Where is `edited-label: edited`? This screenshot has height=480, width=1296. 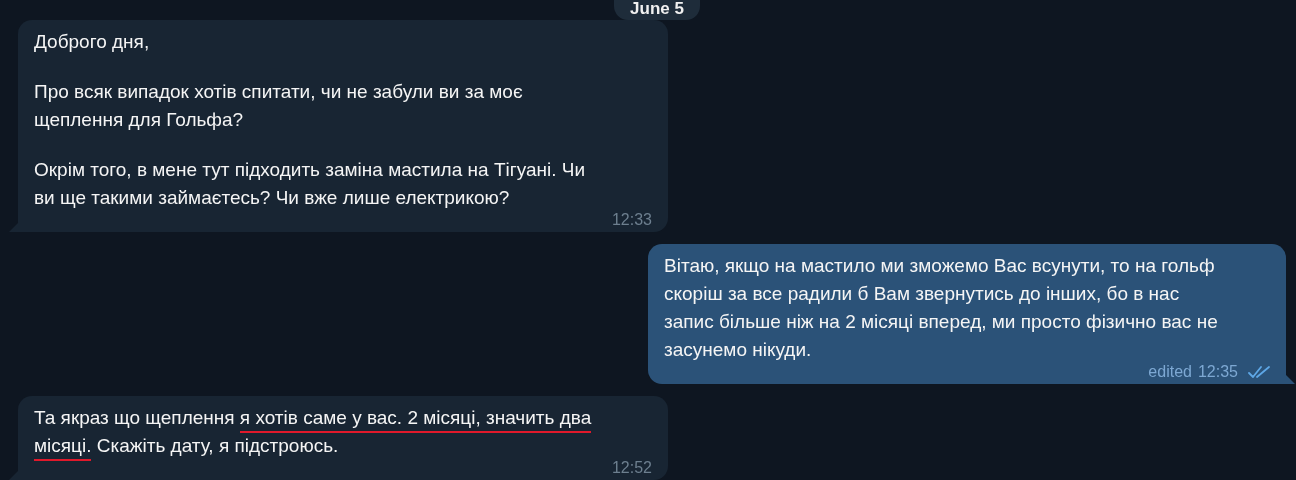 edited-label: edited is located at coordinates (1170, 372).